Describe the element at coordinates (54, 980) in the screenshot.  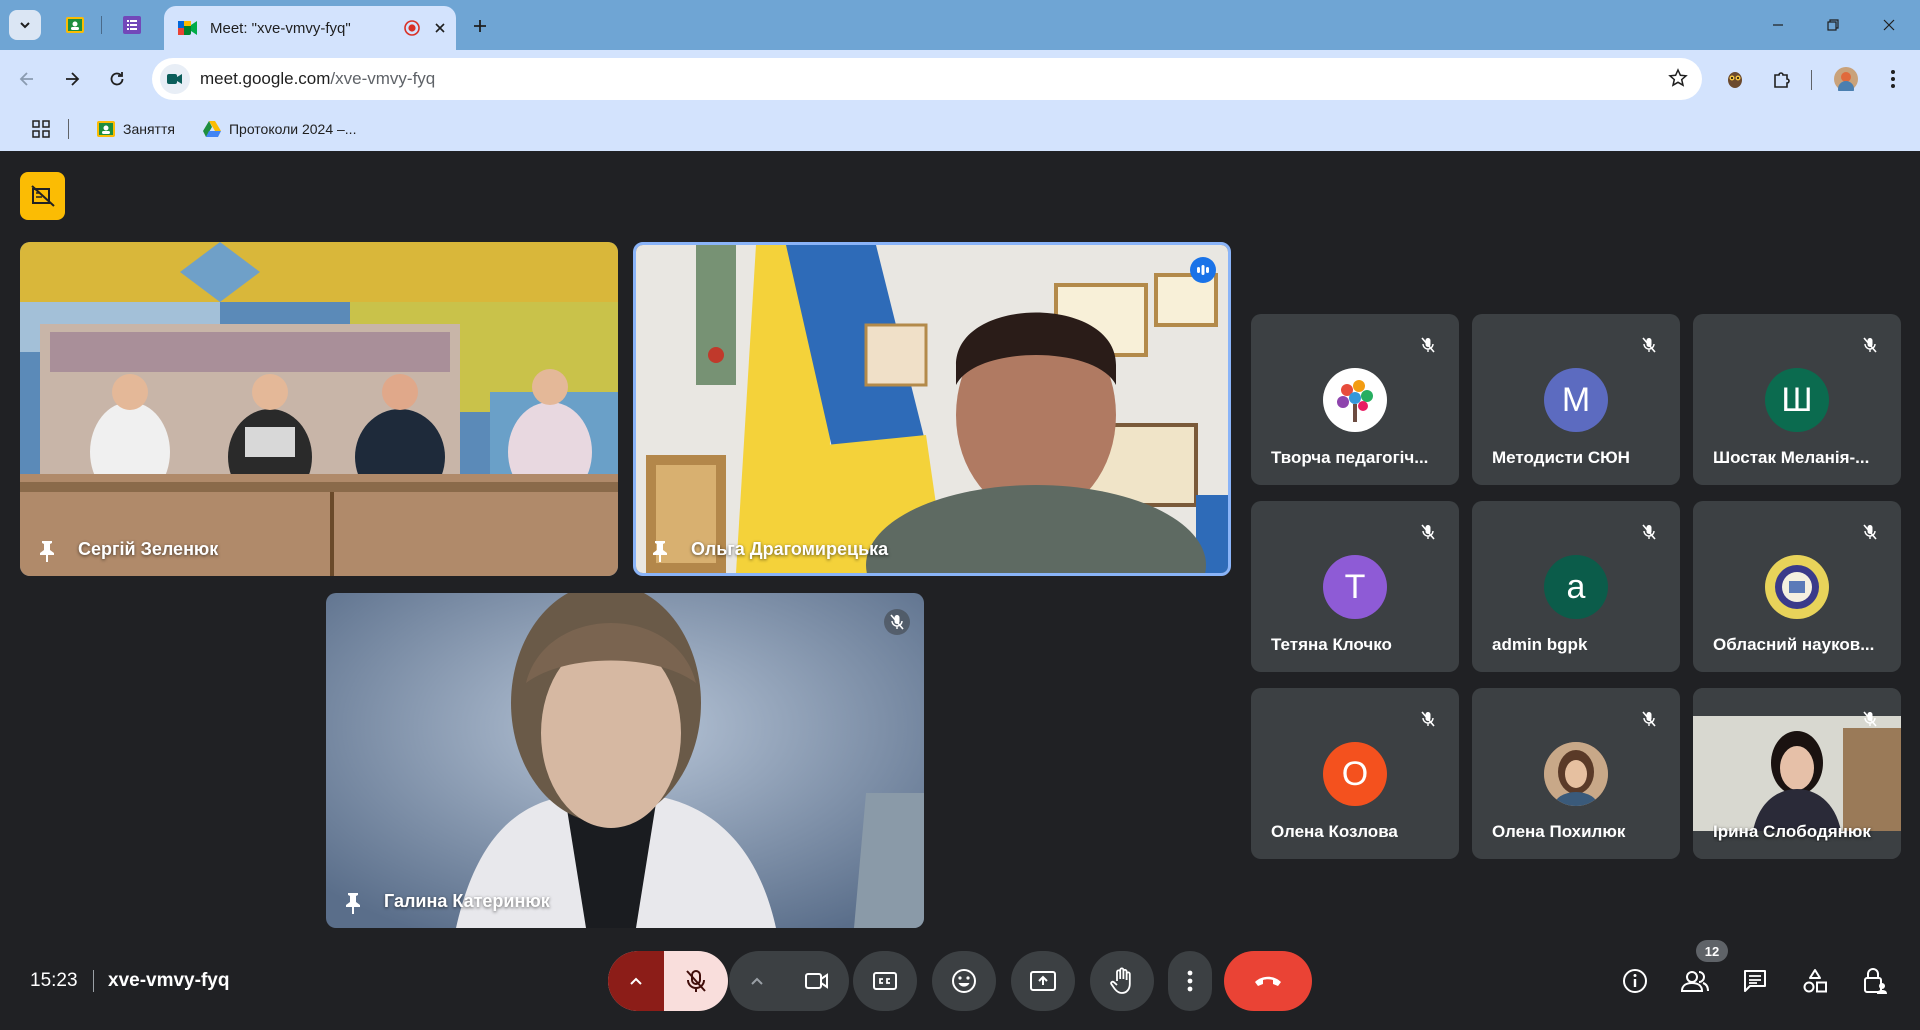
I see `meeting-time: 15:23` at that location.